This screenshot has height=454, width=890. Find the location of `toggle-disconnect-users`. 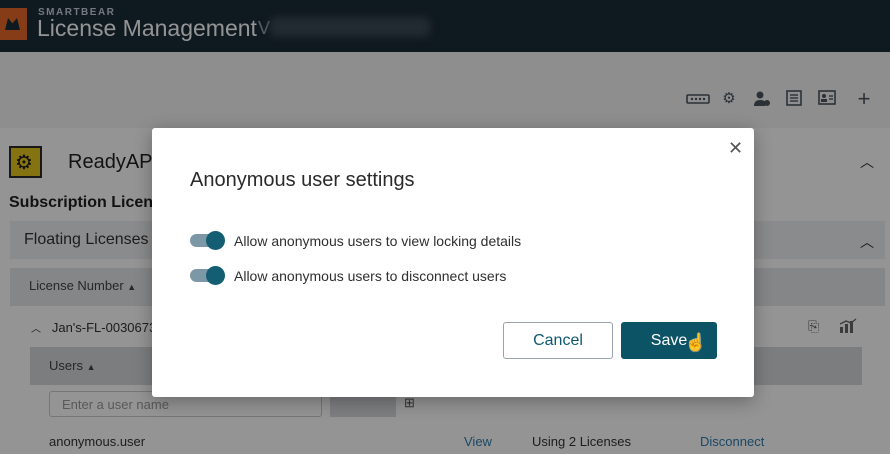

toggle-disconnect-users is located at coordinates (208, 275).